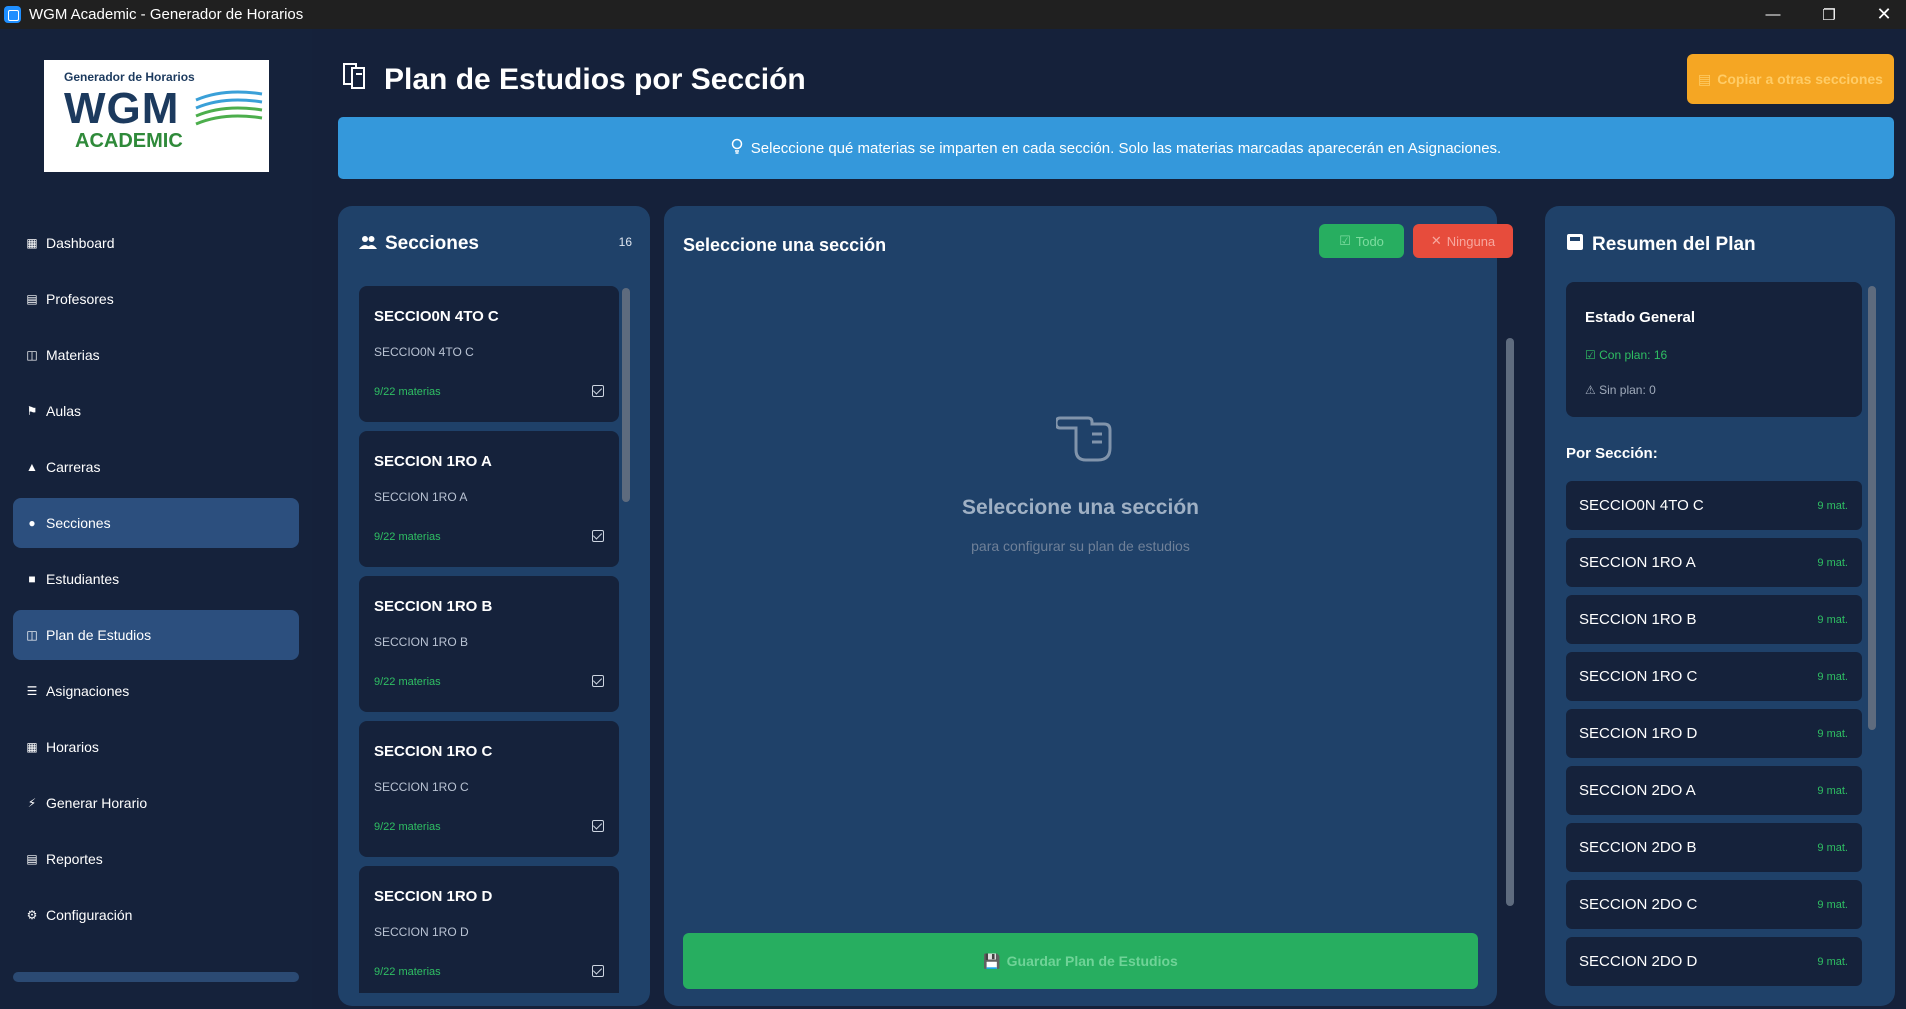 The height and width of the screenshot is (1009, 1906). Describe the element at coordinates (421, 497) in the screenshot. I see `section-subtitle: SECCION 1RO A` at that location.